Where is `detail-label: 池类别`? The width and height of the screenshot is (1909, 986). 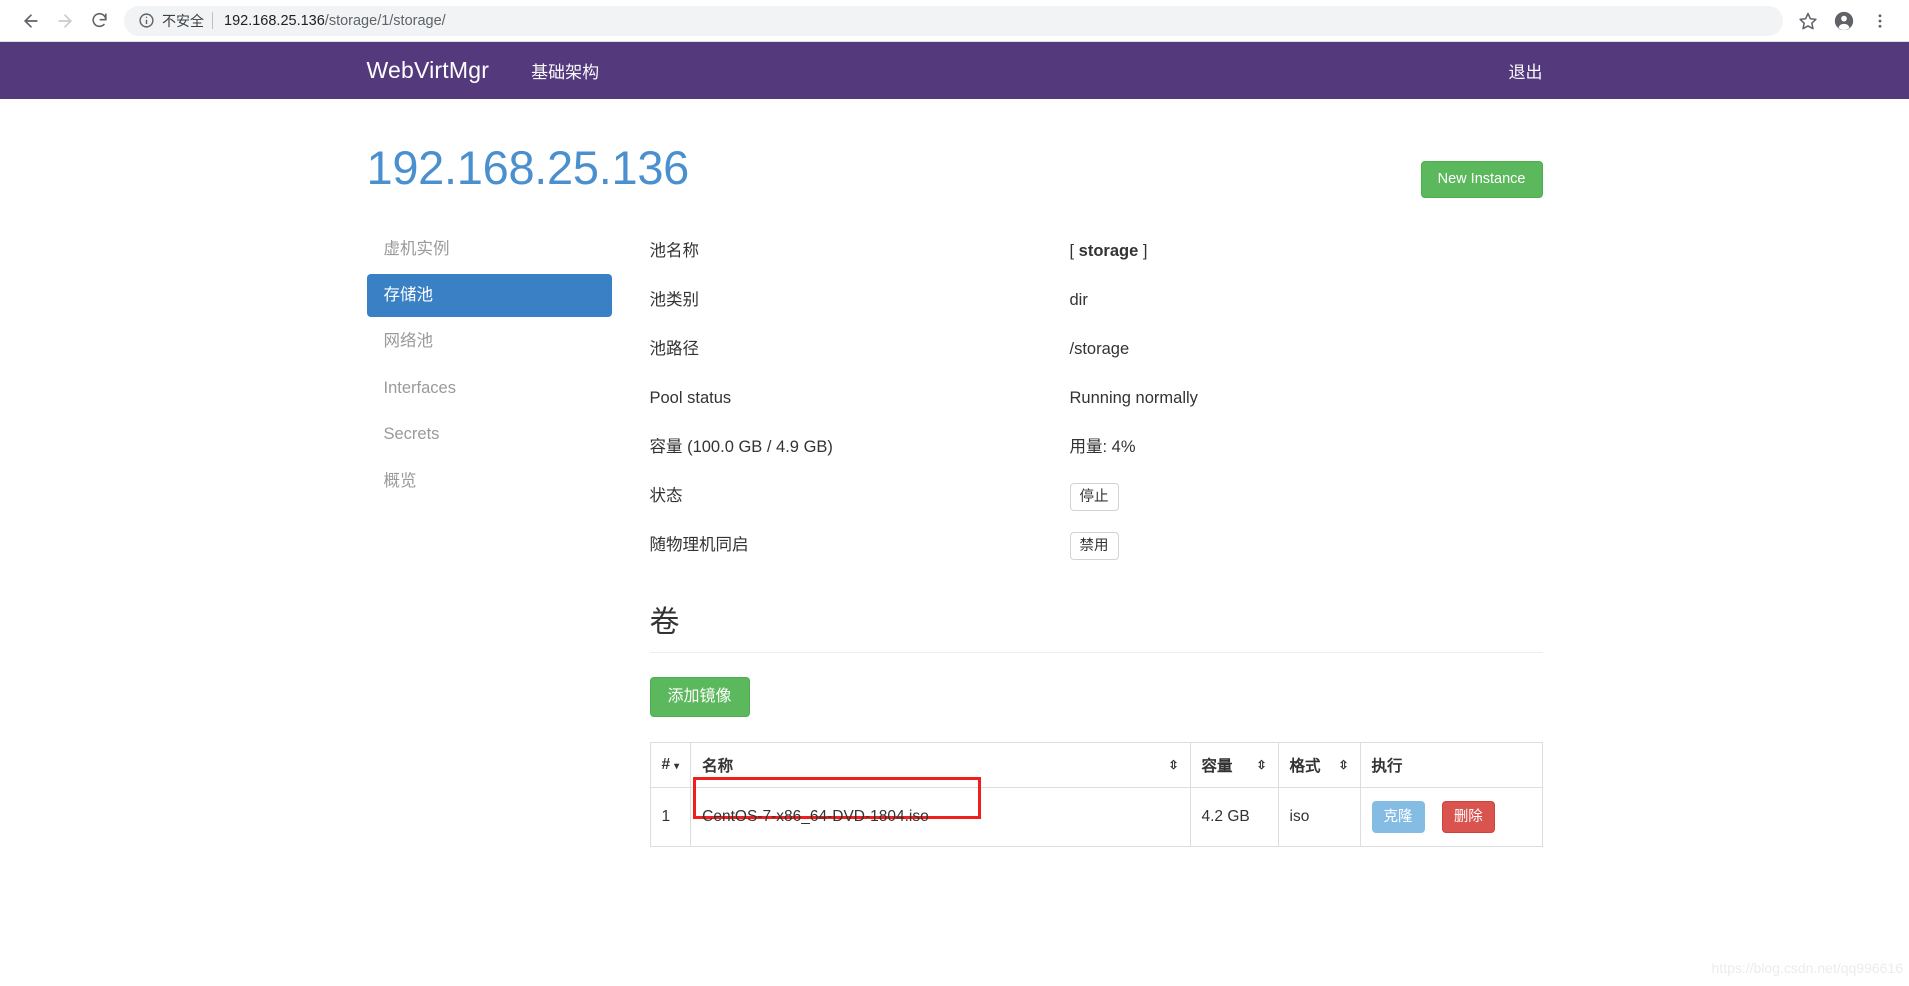 detail-label: 池类别 is located at coordinates (674, 300).